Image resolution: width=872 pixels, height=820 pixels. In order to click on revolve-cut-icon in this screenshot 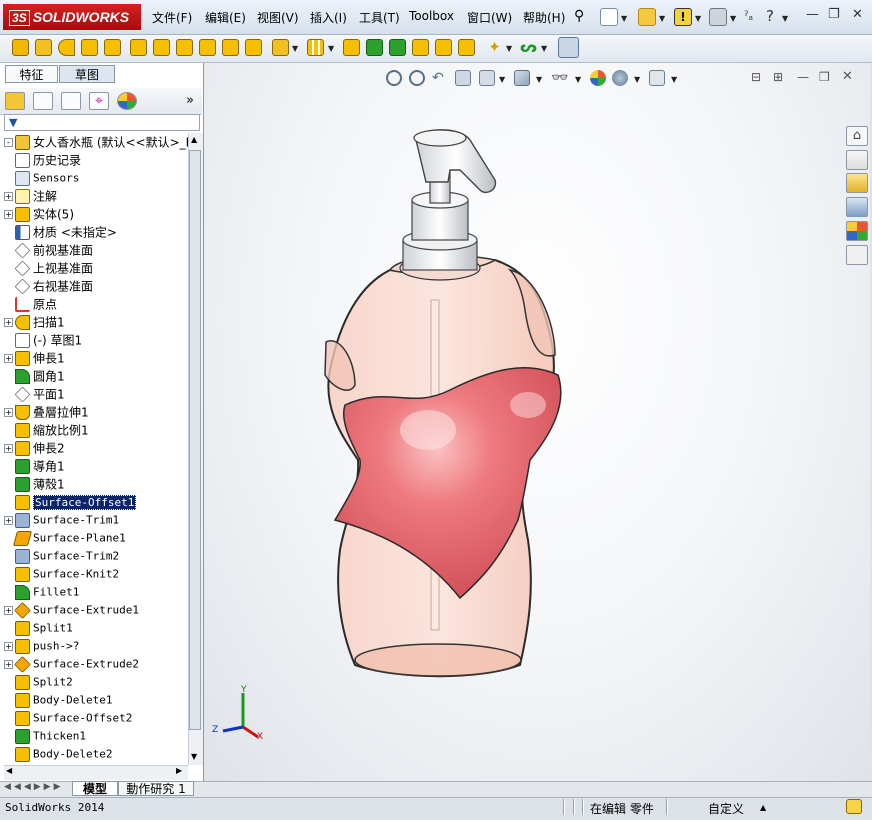, I will do `click(184, 47)`.